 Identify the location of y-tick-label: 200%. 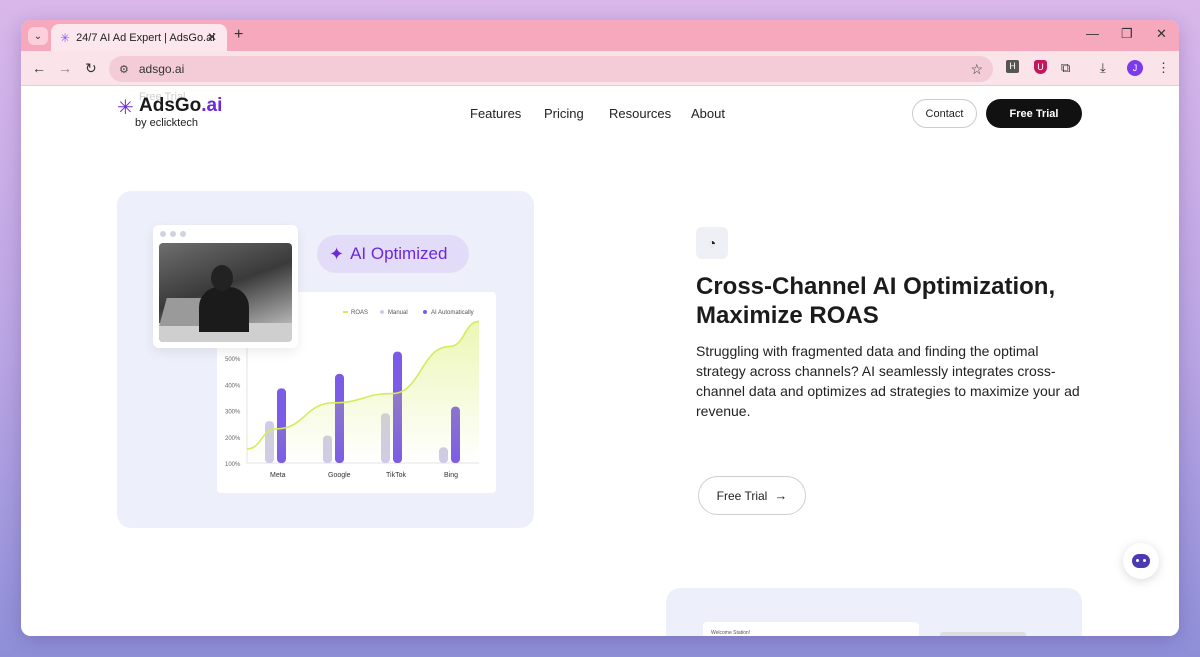
(233, 439).